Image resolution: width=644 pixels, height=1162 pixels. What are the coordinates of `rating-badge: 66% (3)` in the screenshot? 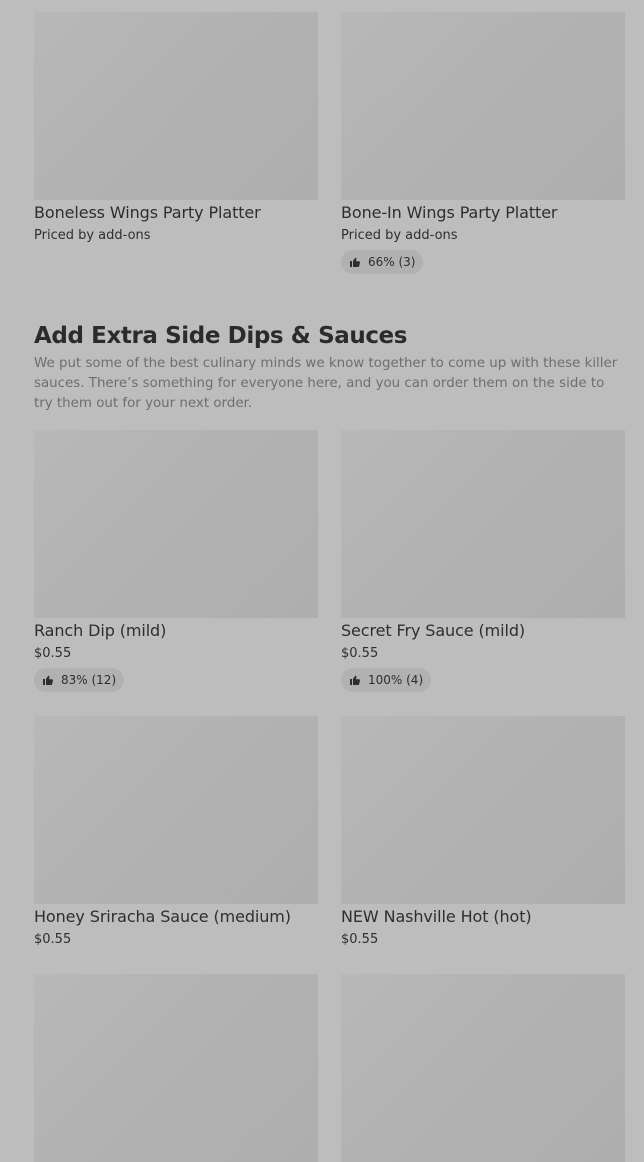 It's located at (382, 262).